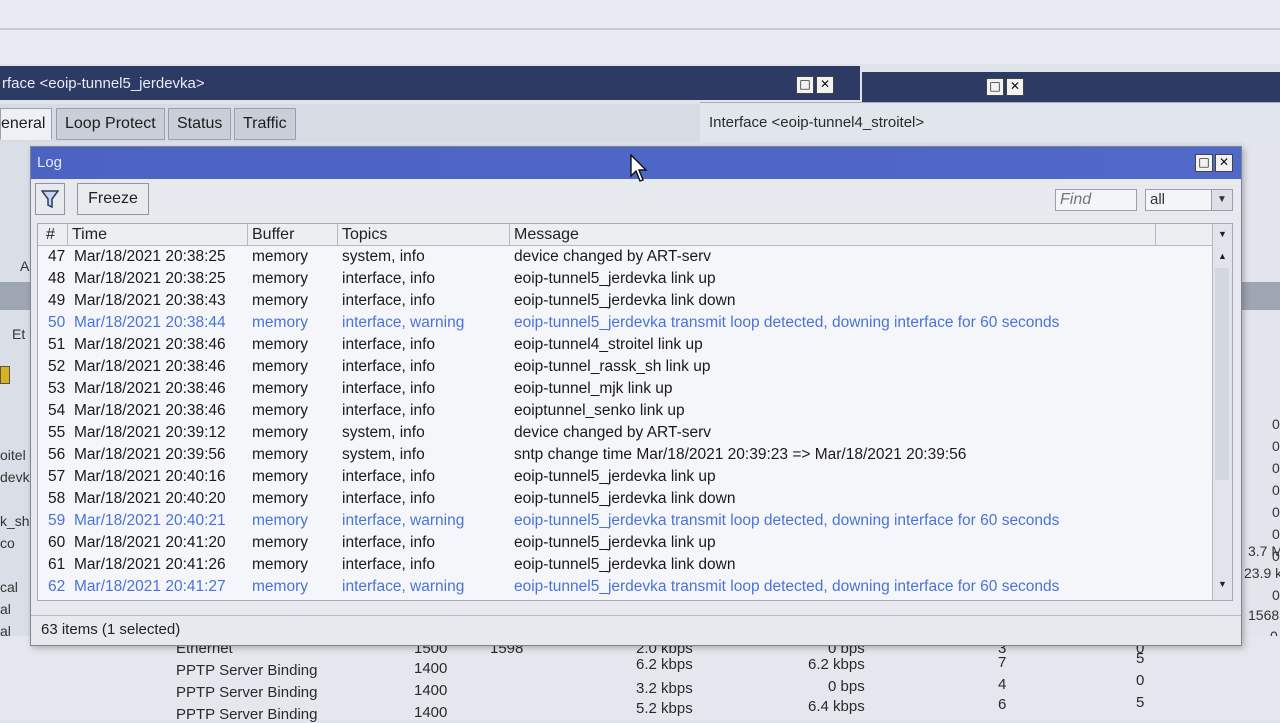 Image resolution: width=1280 pixels, height=723 pixels. What do you see at coordinates (1140, 680) in the screenshot?
I see `cell-b: 0` at bounding box center [1140, 680].